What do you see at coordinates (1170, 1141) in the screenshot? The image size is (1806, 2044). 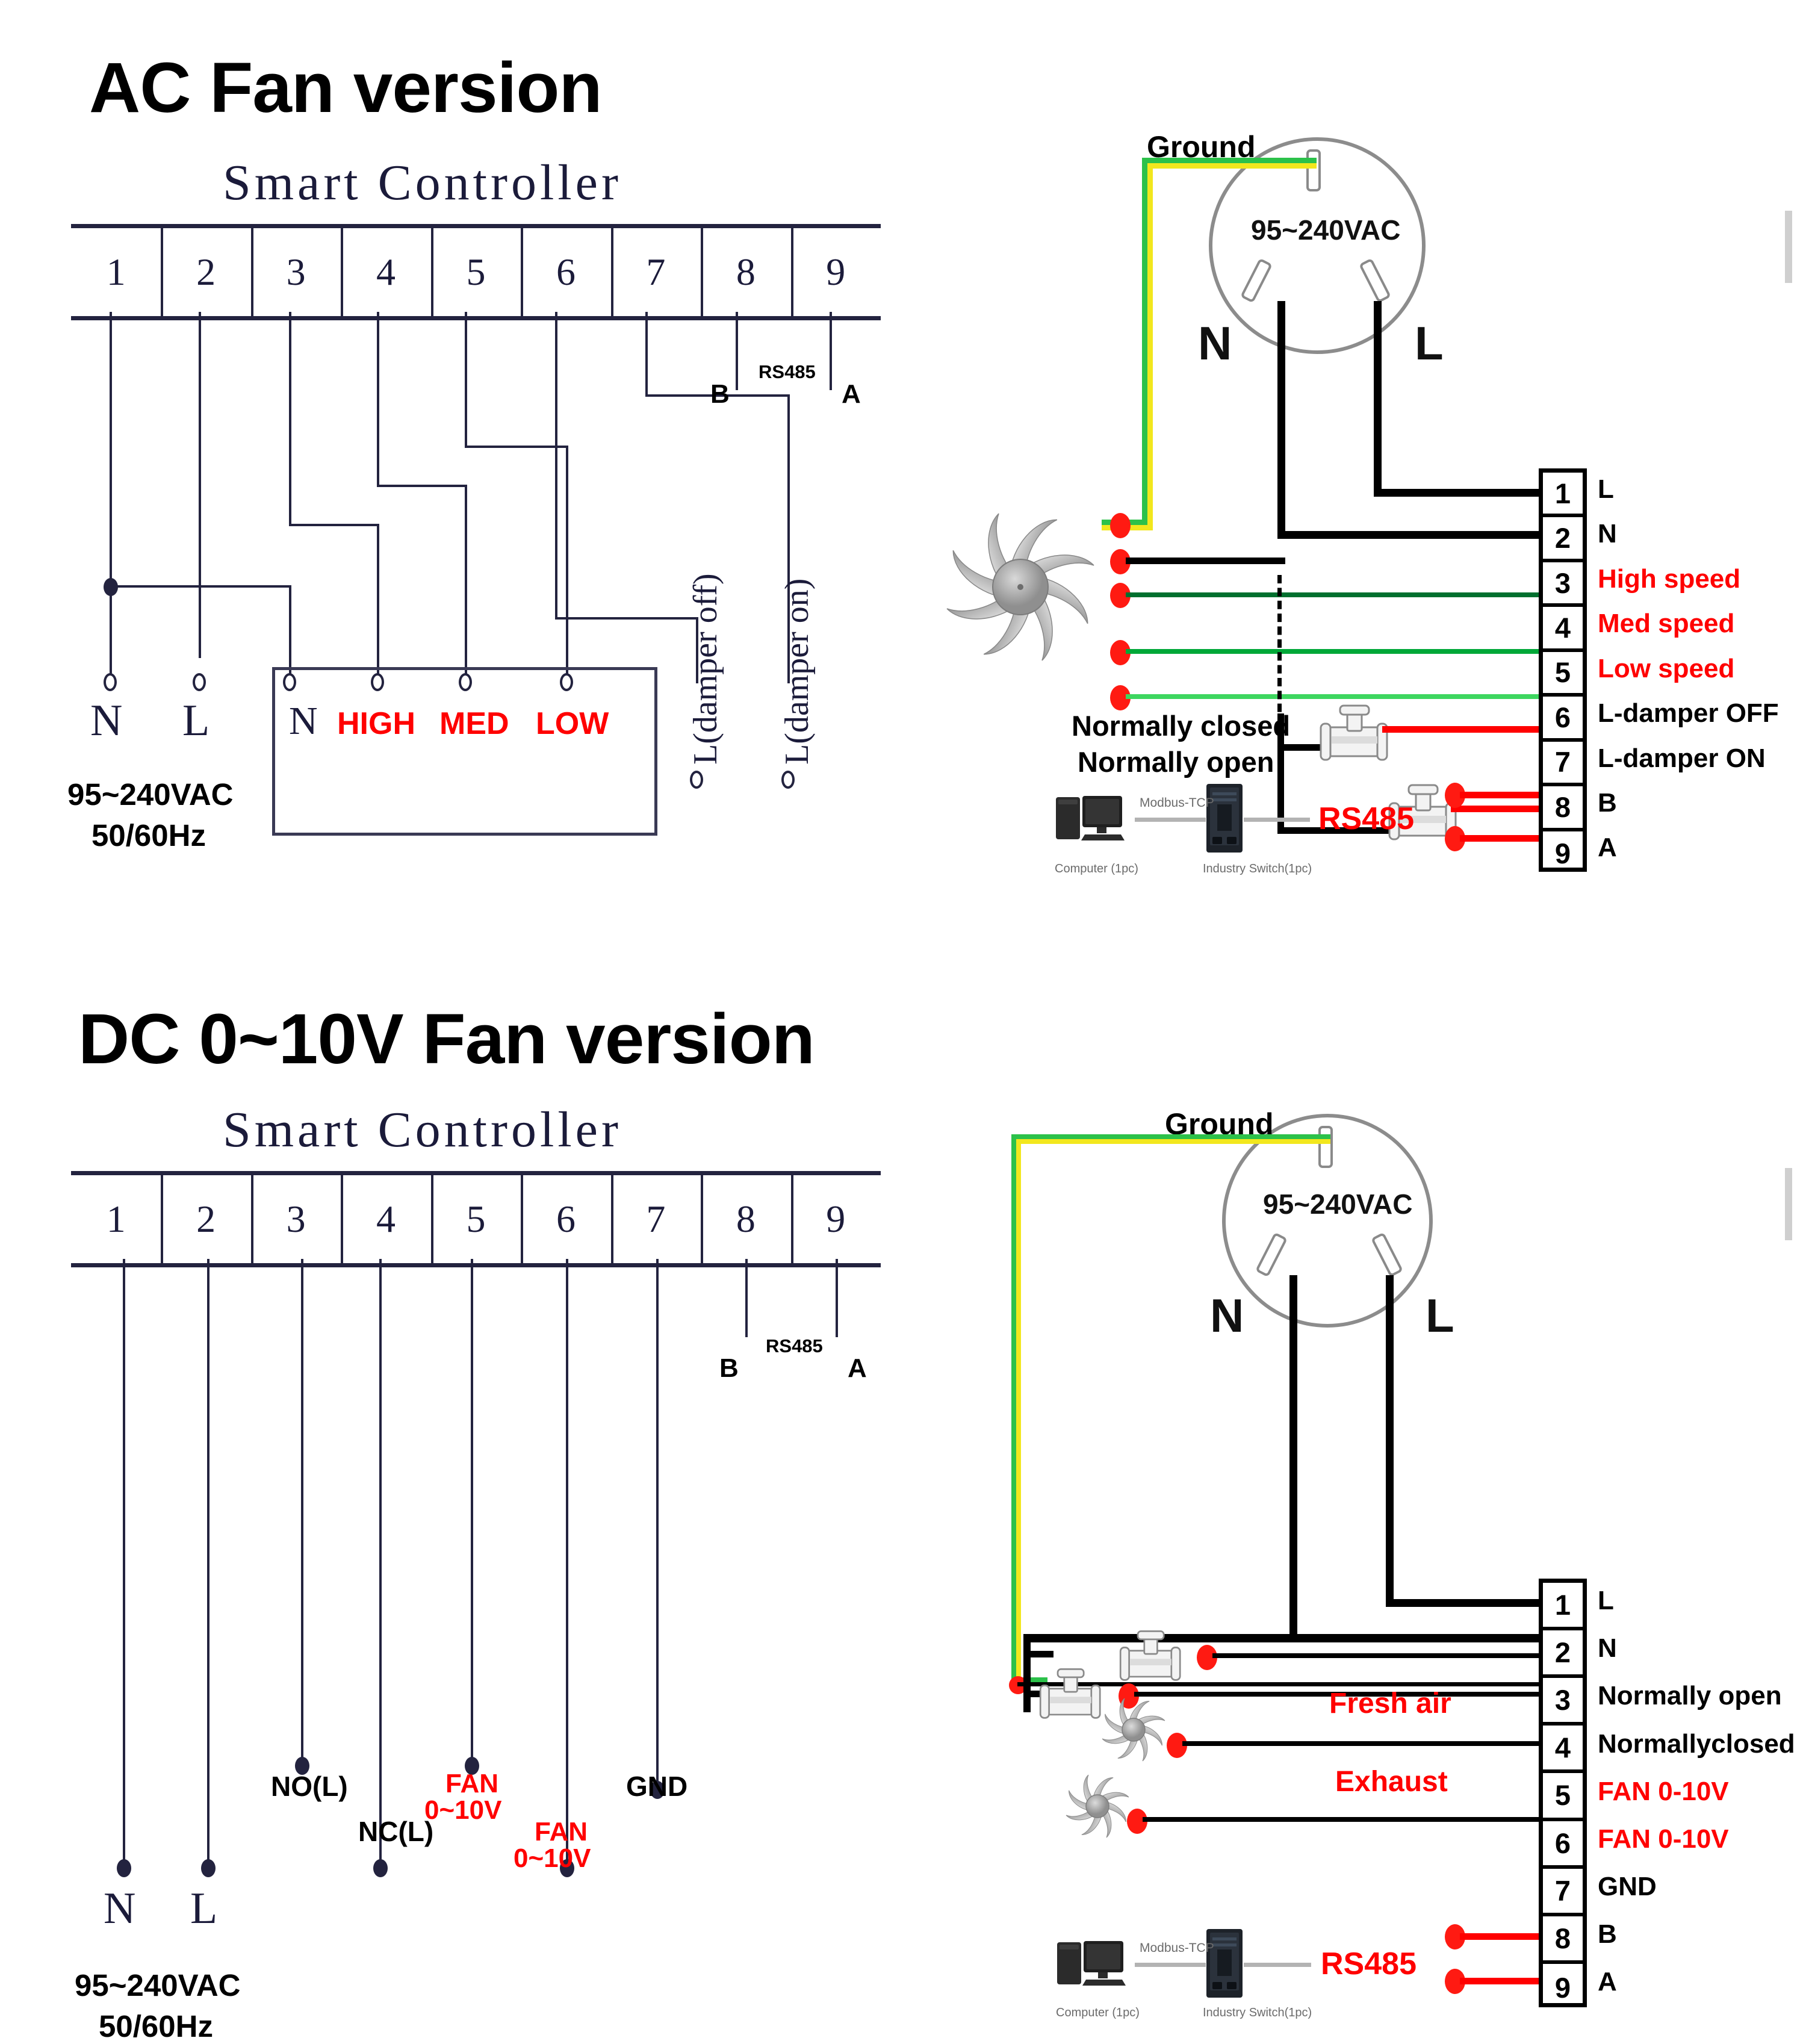 I see `dc-ground-wire-yellow-h` at bounding box center [1170, 1141].